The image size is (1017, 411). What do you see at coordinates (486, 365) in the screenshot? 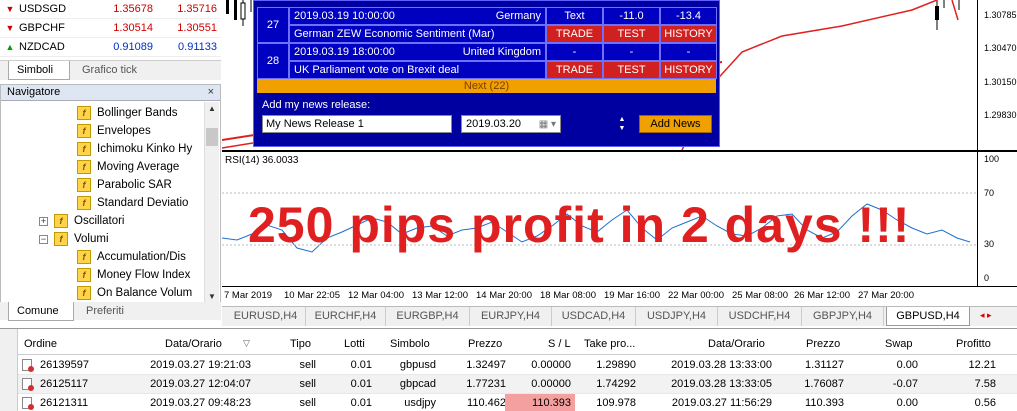
I see `cell-prezzo: 1.32497` at bounding box center [486, 365].